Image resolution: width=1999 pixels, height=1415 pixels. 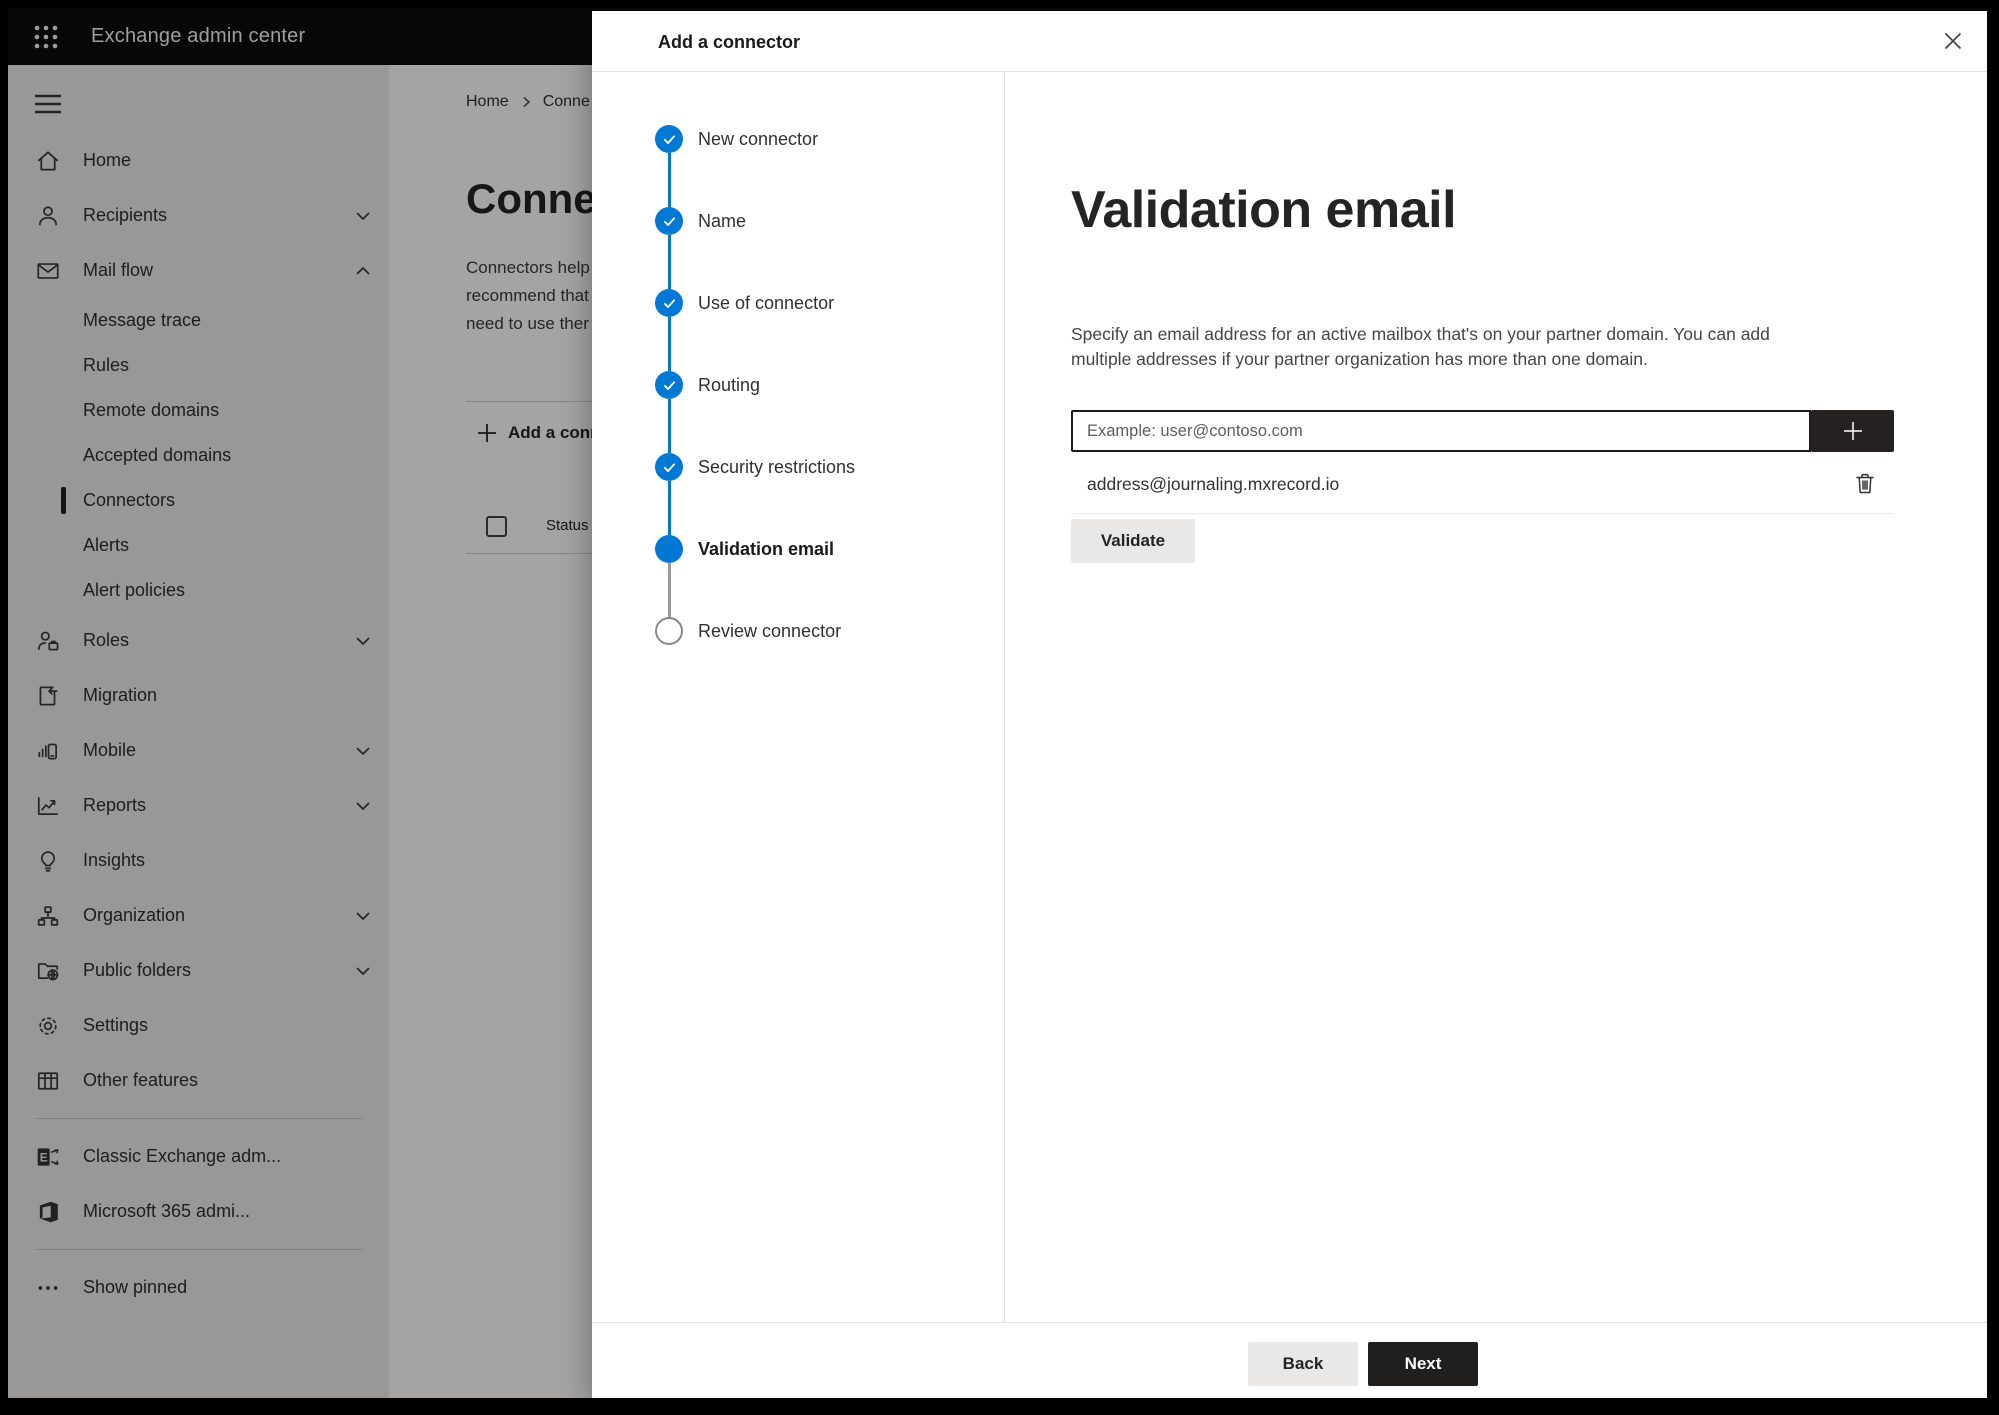 I want to click on wizard-step-security-restrictions: Security restrictions, so click(x=798, y=467).